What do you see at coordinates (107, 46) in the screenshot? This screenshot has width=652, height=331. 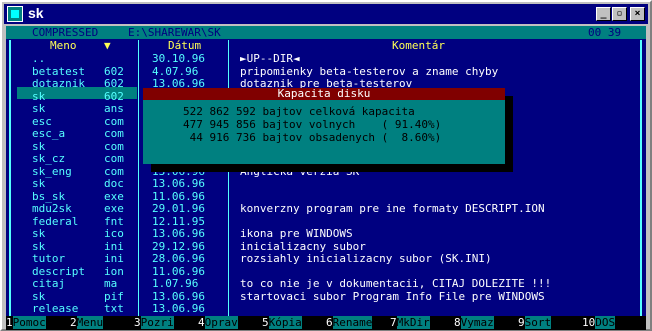 I see `sort-arrow-icon: ▼` at bounding box center [107, 46].